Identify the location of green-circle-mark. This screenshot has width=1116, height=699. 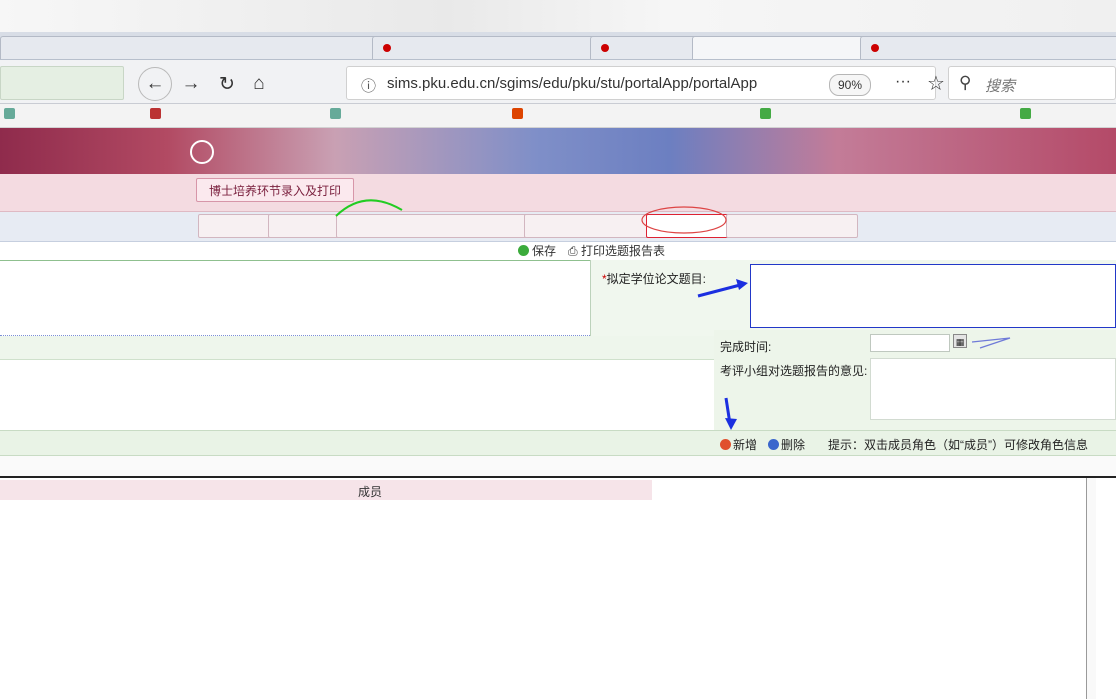
(369, 208).